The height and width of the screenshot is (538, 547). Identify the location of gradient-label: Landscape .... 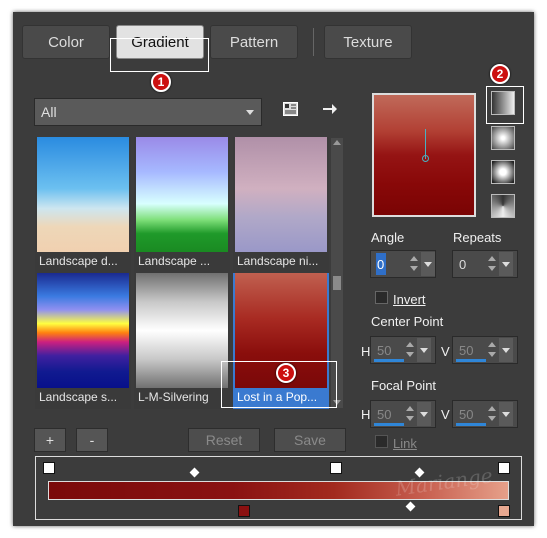
(174, 261).